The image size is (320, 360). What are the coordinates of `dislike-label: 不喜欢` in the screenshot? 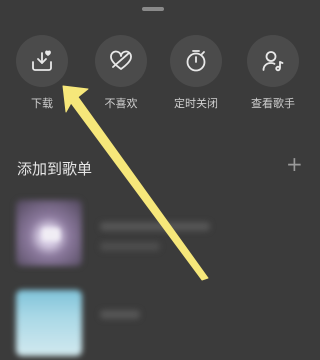 It's located at (121, 103).